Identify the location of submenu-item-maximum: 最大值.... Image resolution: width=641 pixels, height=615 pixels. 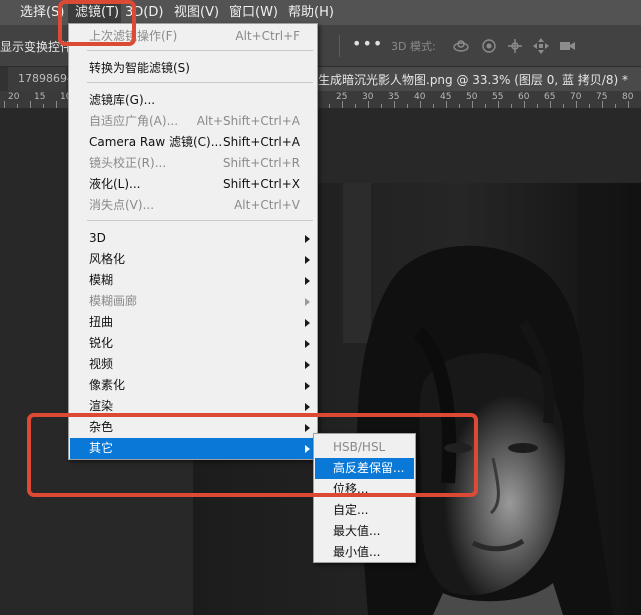
(364, 531).